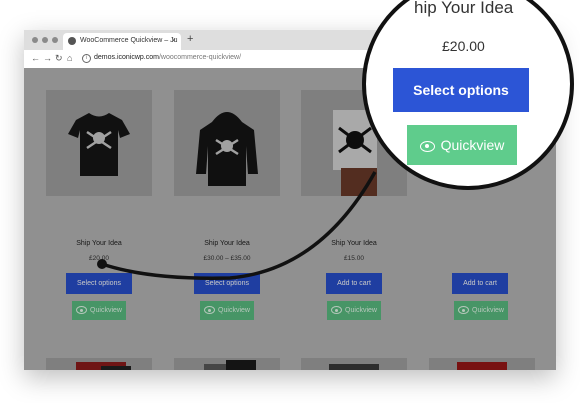 The image size is (580, 403). What do you see at coordinates (86, 58) in the screenshot?
I see `info-icon: i` at bounding box center [86, 58].